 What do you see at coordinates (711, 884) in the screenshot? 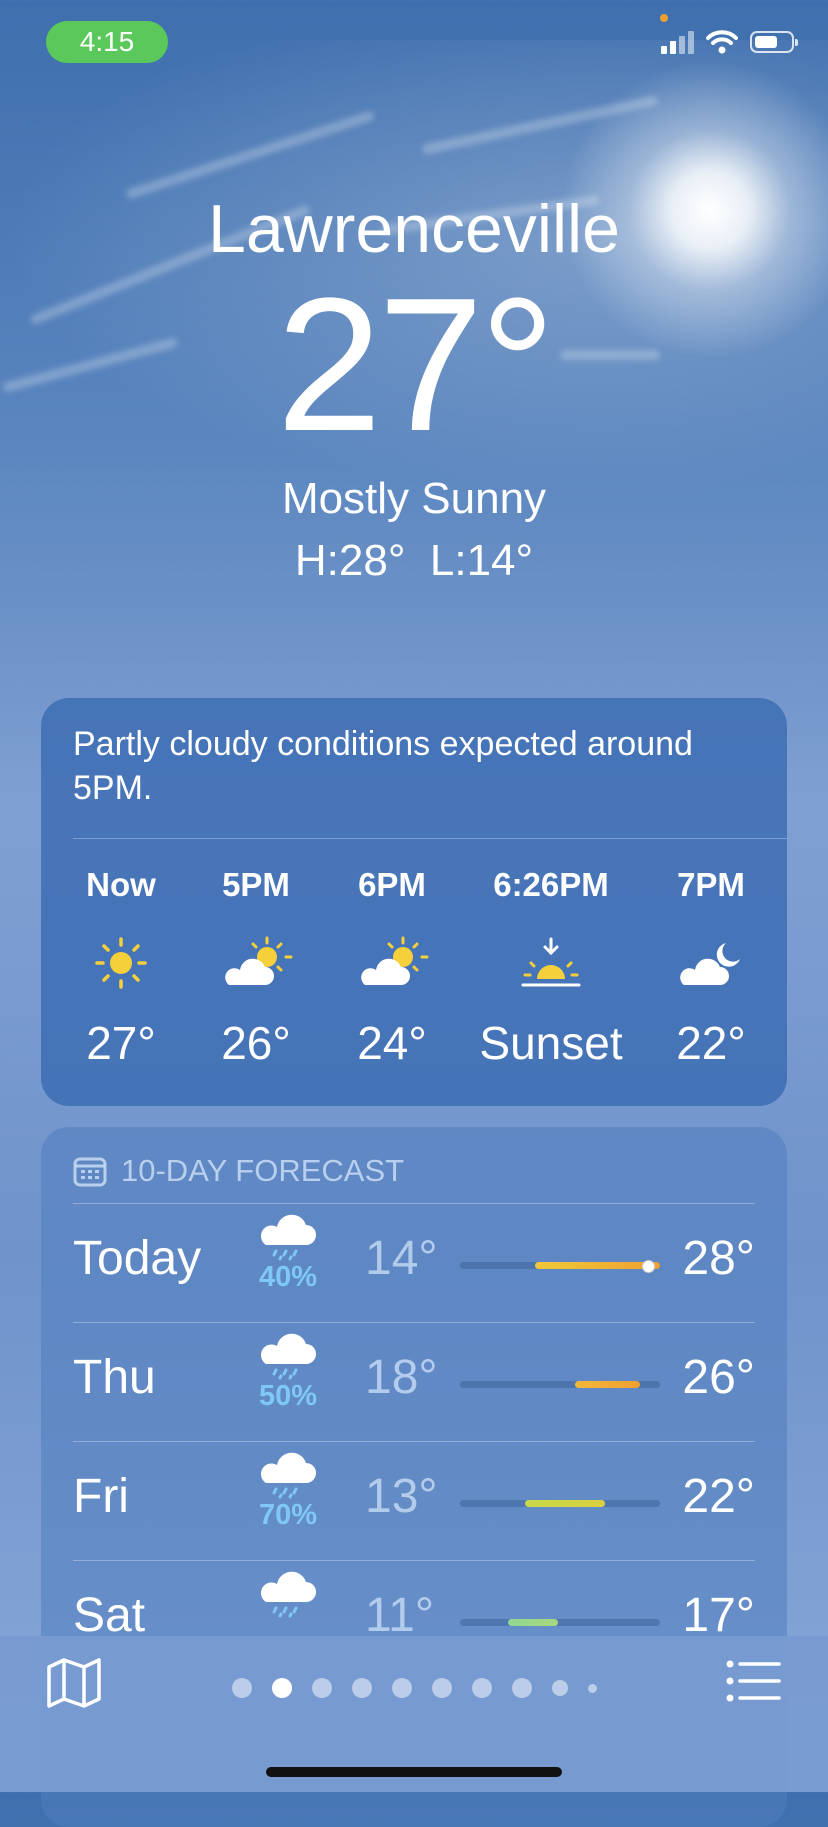
I see `hour-label: 7PM` at bounding box center [711, 884].